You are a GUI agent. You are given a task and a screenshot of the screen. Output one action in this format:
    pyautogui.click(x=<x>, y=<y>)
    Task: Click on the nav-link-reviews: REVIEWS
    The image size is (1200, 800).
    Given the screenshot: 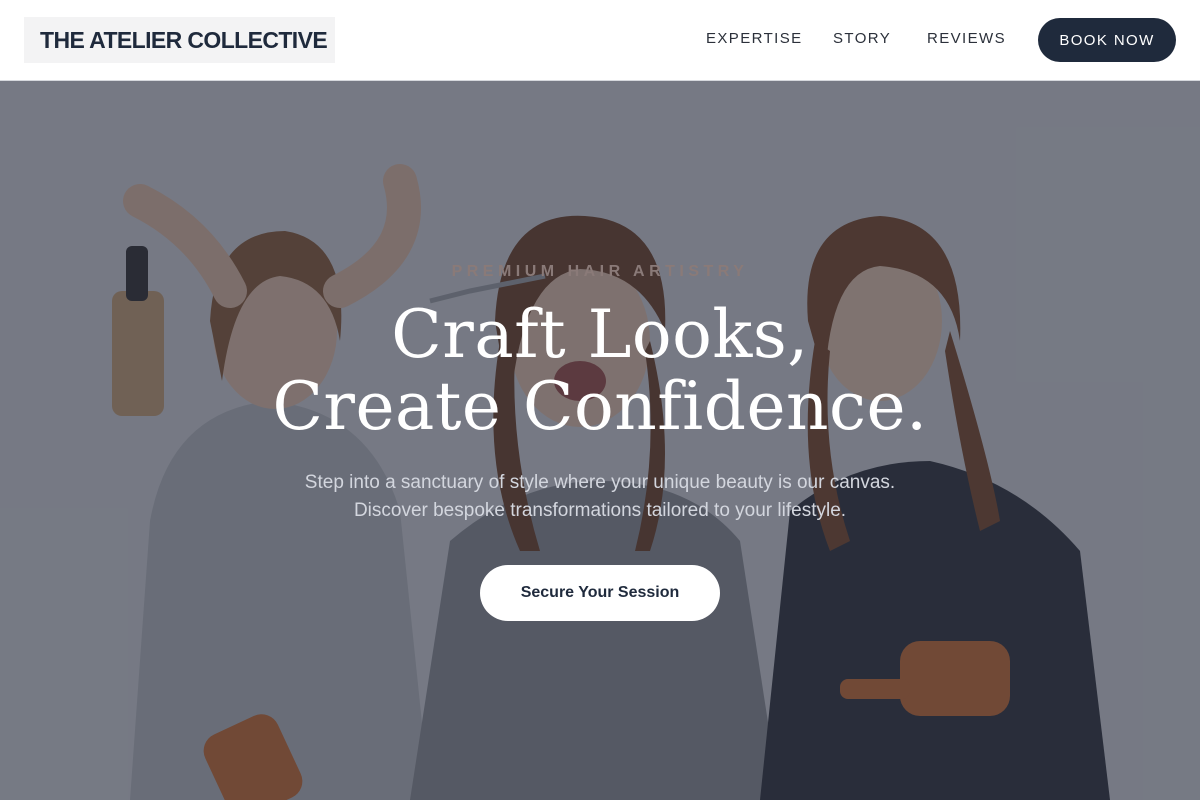 What is the action you would take?
    pyautogui.click(x=966, y=38)
    